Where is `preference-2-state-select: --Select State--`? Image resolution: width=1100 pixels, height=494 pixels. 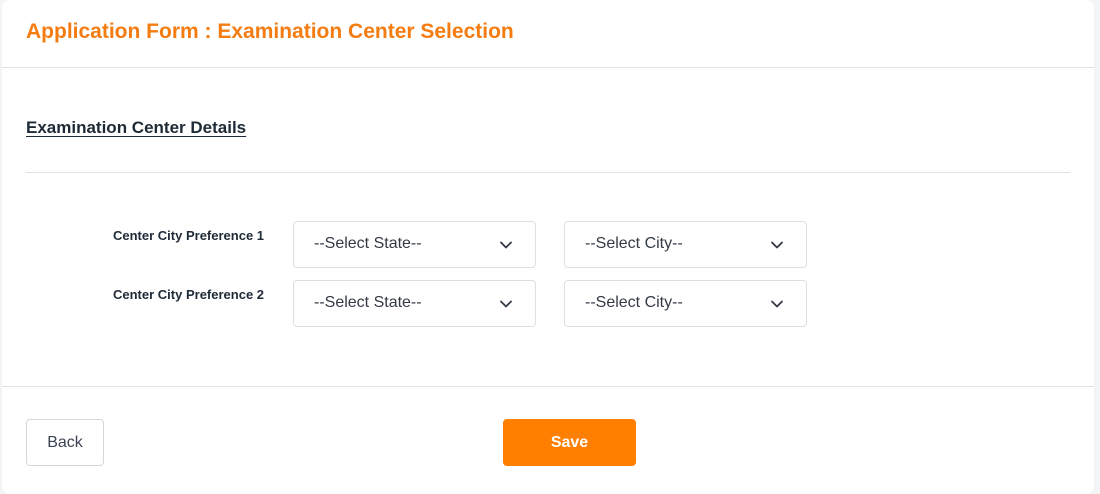
preference-2-state-select: --Select State-- is located at coordinates (414, 303).